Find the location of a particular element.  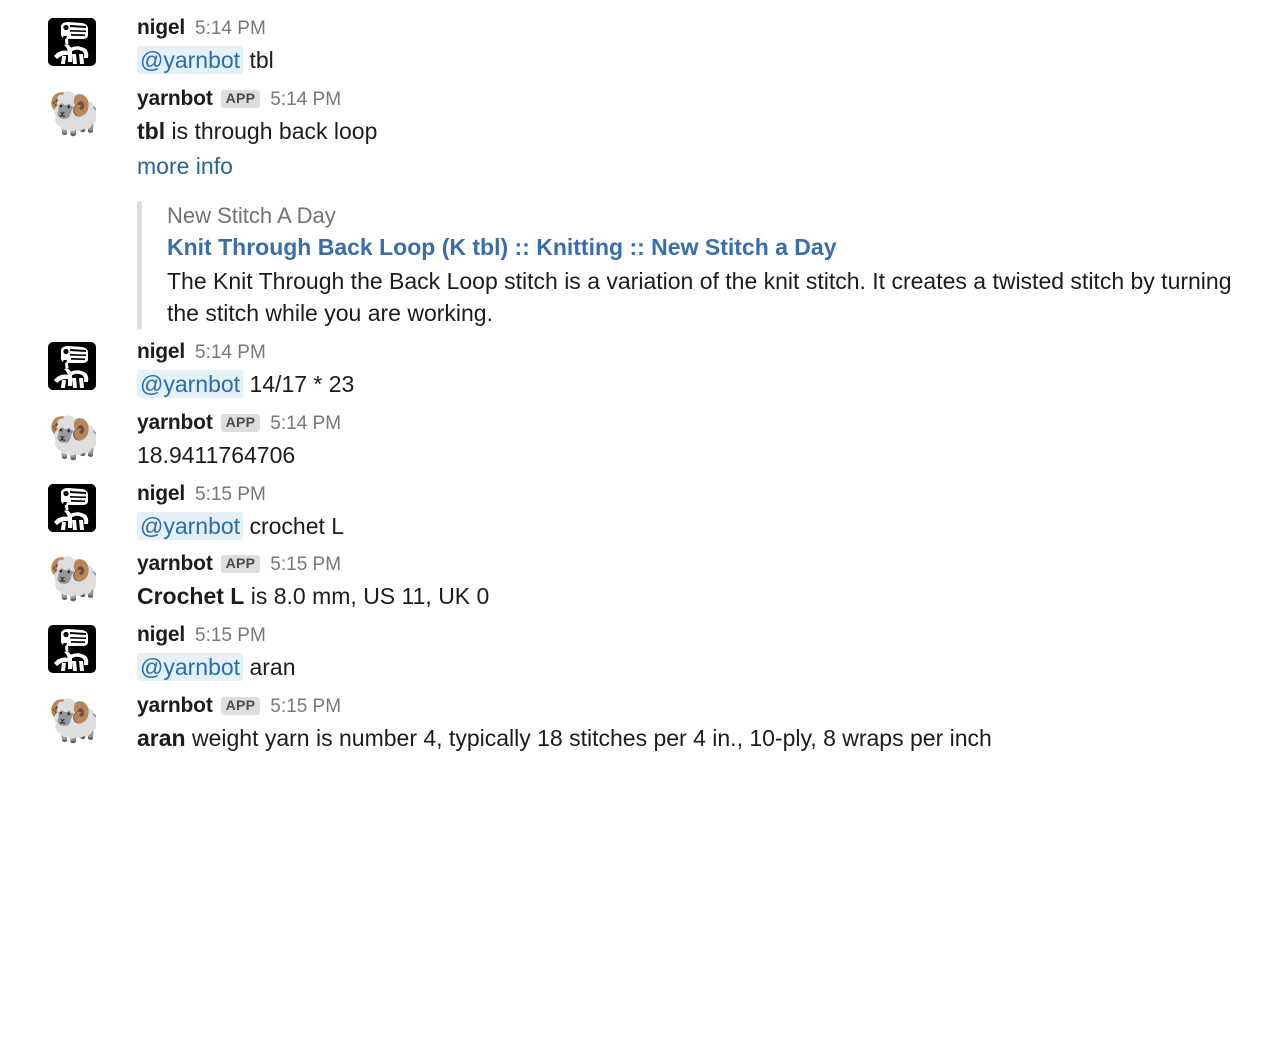

more-info-row: more info is located at coordinates (707, 166).